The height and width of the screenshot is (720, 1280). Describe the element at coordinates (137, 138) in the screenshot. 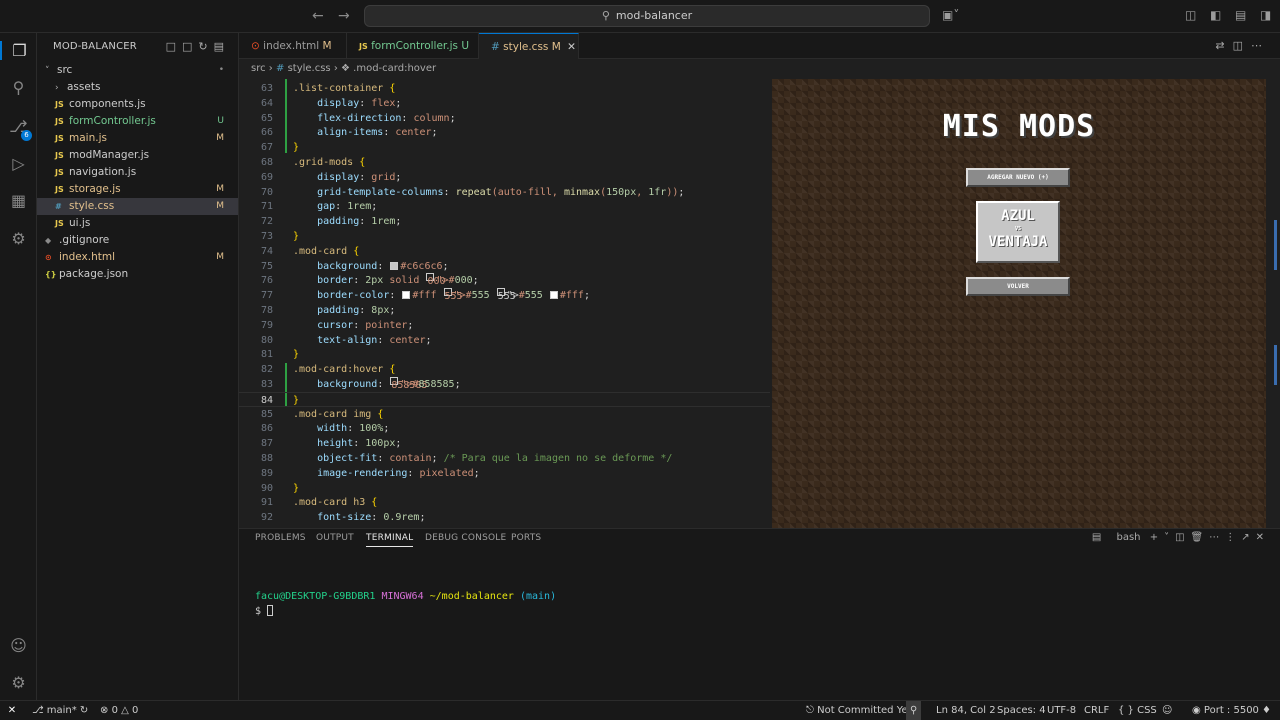

I see `sidebar-item-main-js: JS main.js M` at that location.